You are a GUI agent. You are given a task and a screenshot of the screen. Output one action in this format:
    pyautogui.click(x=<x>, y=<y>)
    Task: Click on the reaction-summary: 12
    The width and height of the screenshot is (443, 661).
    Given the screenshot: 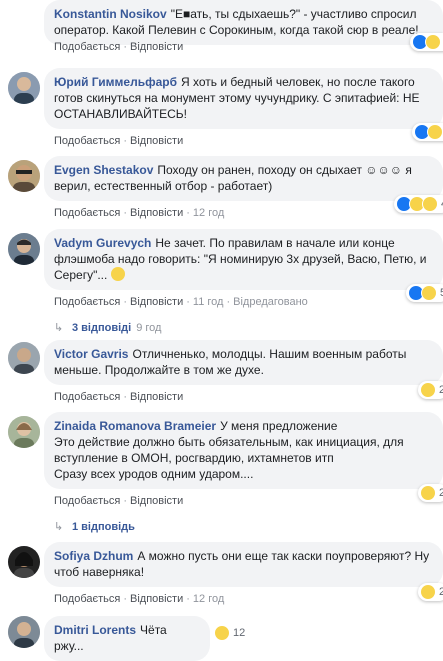 What is the action you would take?
    pyautogui.click(x=230, y=633)
    